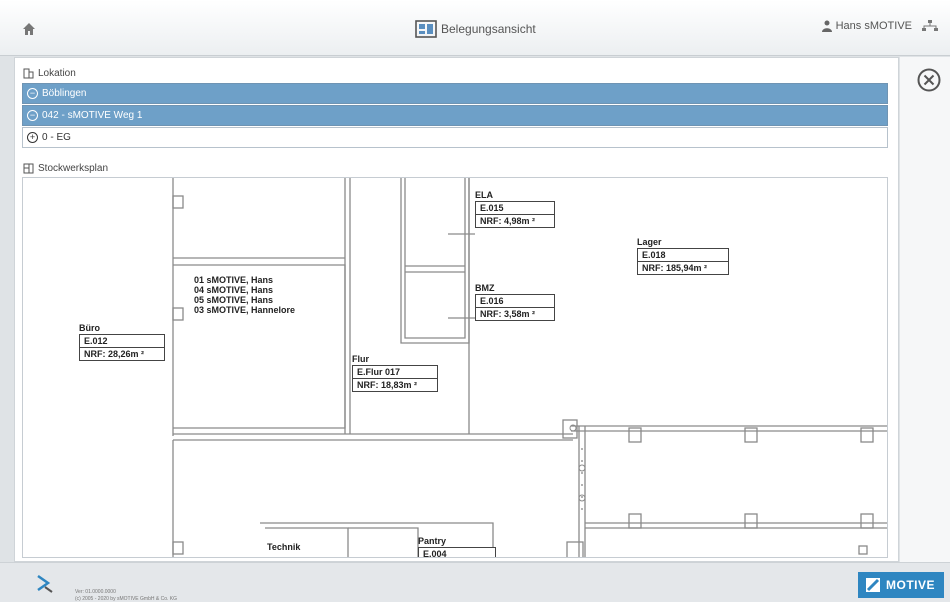 Image resolution: width=950 pixels, height=602 pixels. Describe the element at coordinates (515, 221) in the screenshot. I see `room-area: NRF: 4,98m ²` at that location.